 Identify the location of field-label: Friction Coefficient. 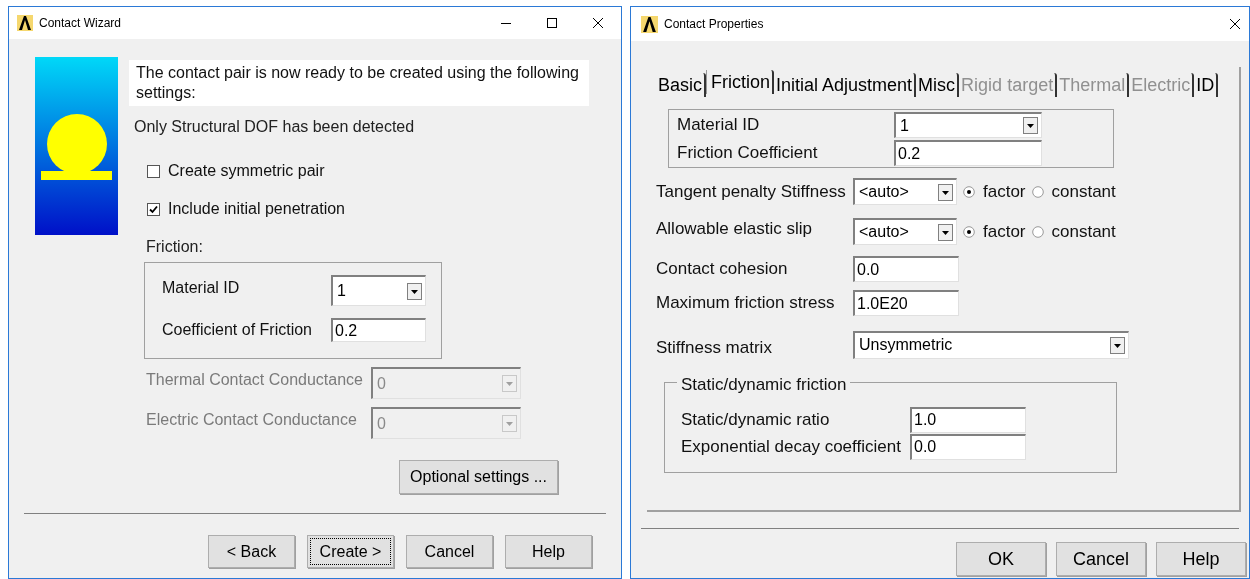
(748, 153).